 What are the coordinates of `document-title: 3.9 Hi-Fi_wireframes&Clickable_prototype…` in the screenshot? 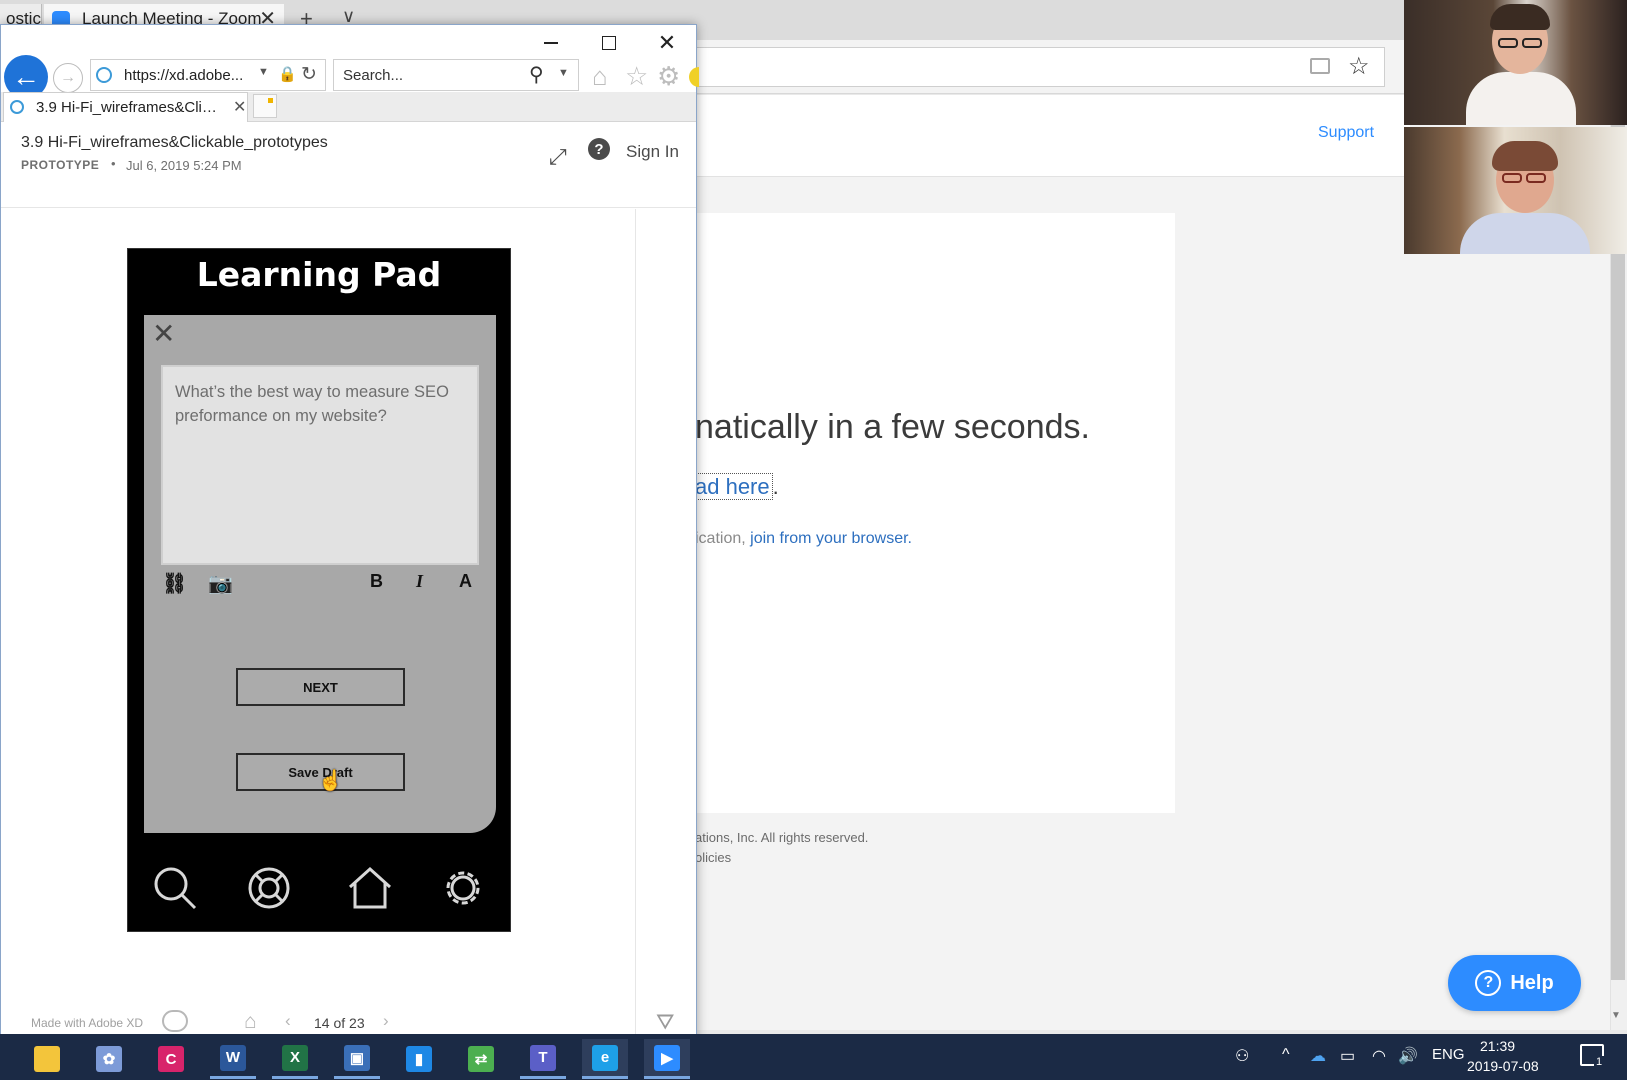 It's located at (174, 142).